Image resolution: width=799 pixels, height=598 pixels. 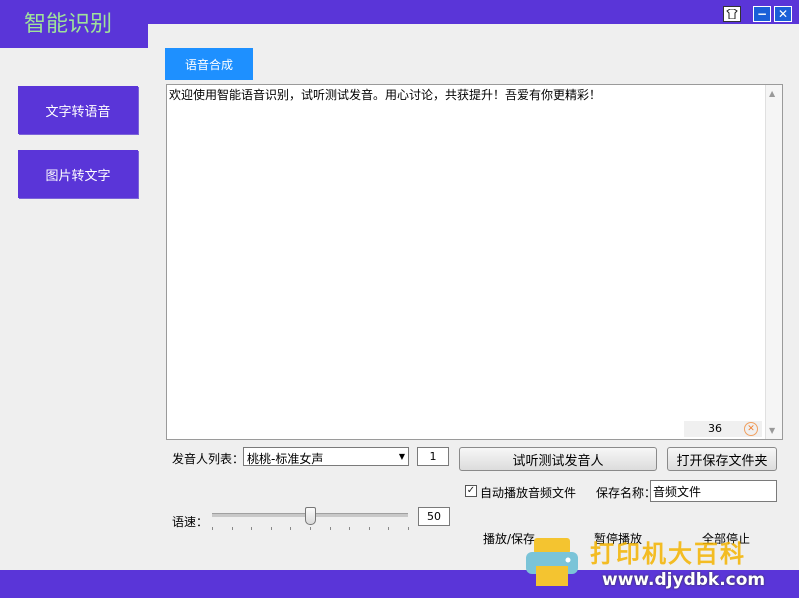 I want to click on autoplay-label: 自动播放音频文件, so click(x=528, y=493).